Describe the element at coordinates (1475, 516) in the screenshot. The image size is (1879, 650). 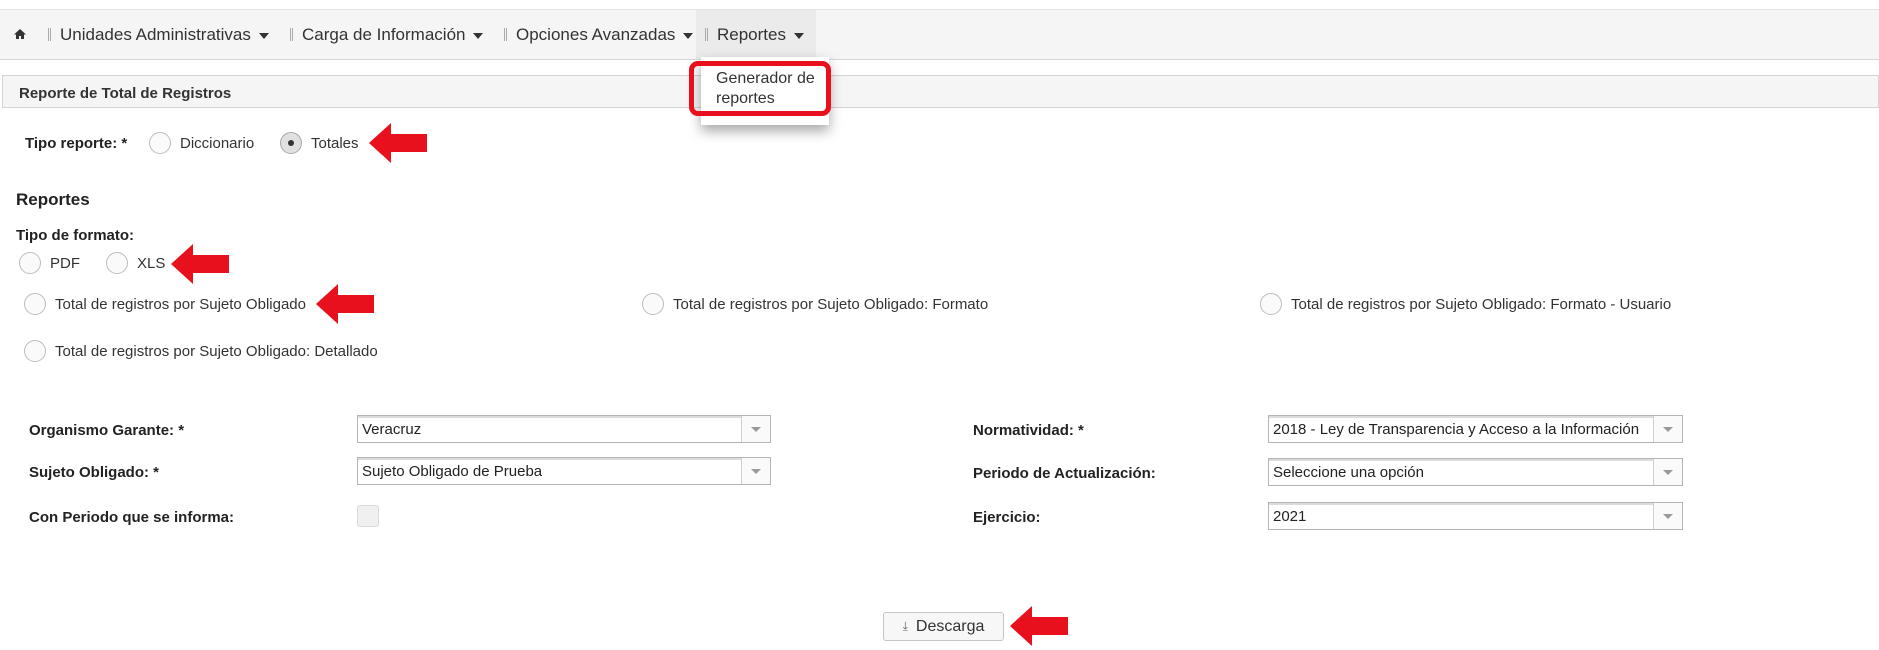
I see `ejercicio-select: 2021` at that location.